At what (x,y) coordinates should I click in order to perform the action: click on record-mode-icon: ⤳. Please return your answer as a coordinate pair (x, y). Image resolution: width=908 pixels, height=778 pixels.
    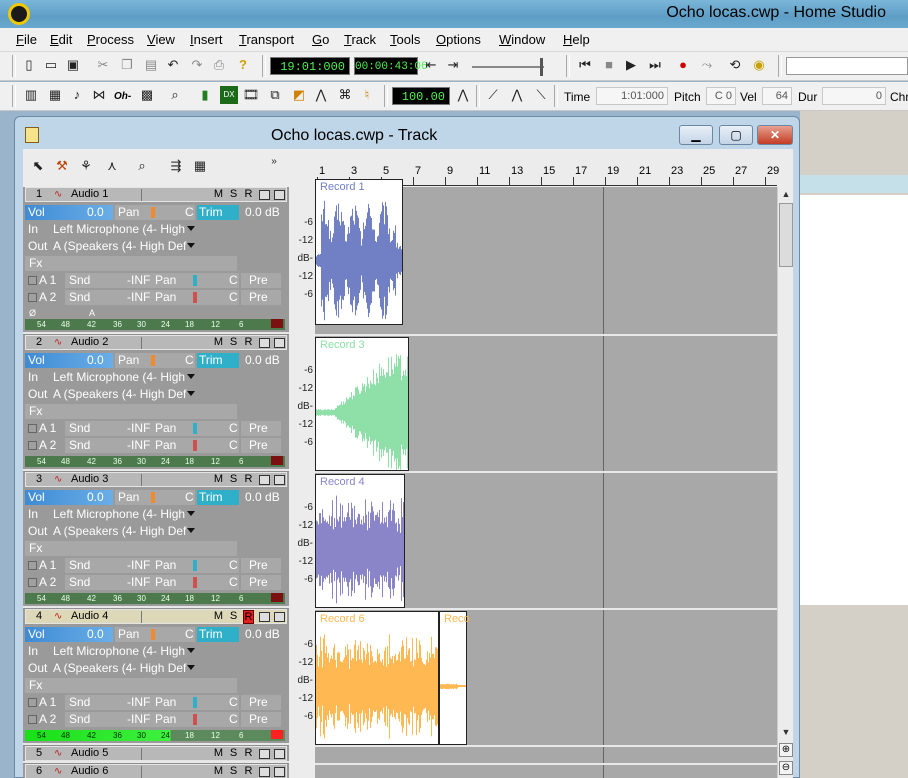
    Looking at the image, I should click on (707, 65).